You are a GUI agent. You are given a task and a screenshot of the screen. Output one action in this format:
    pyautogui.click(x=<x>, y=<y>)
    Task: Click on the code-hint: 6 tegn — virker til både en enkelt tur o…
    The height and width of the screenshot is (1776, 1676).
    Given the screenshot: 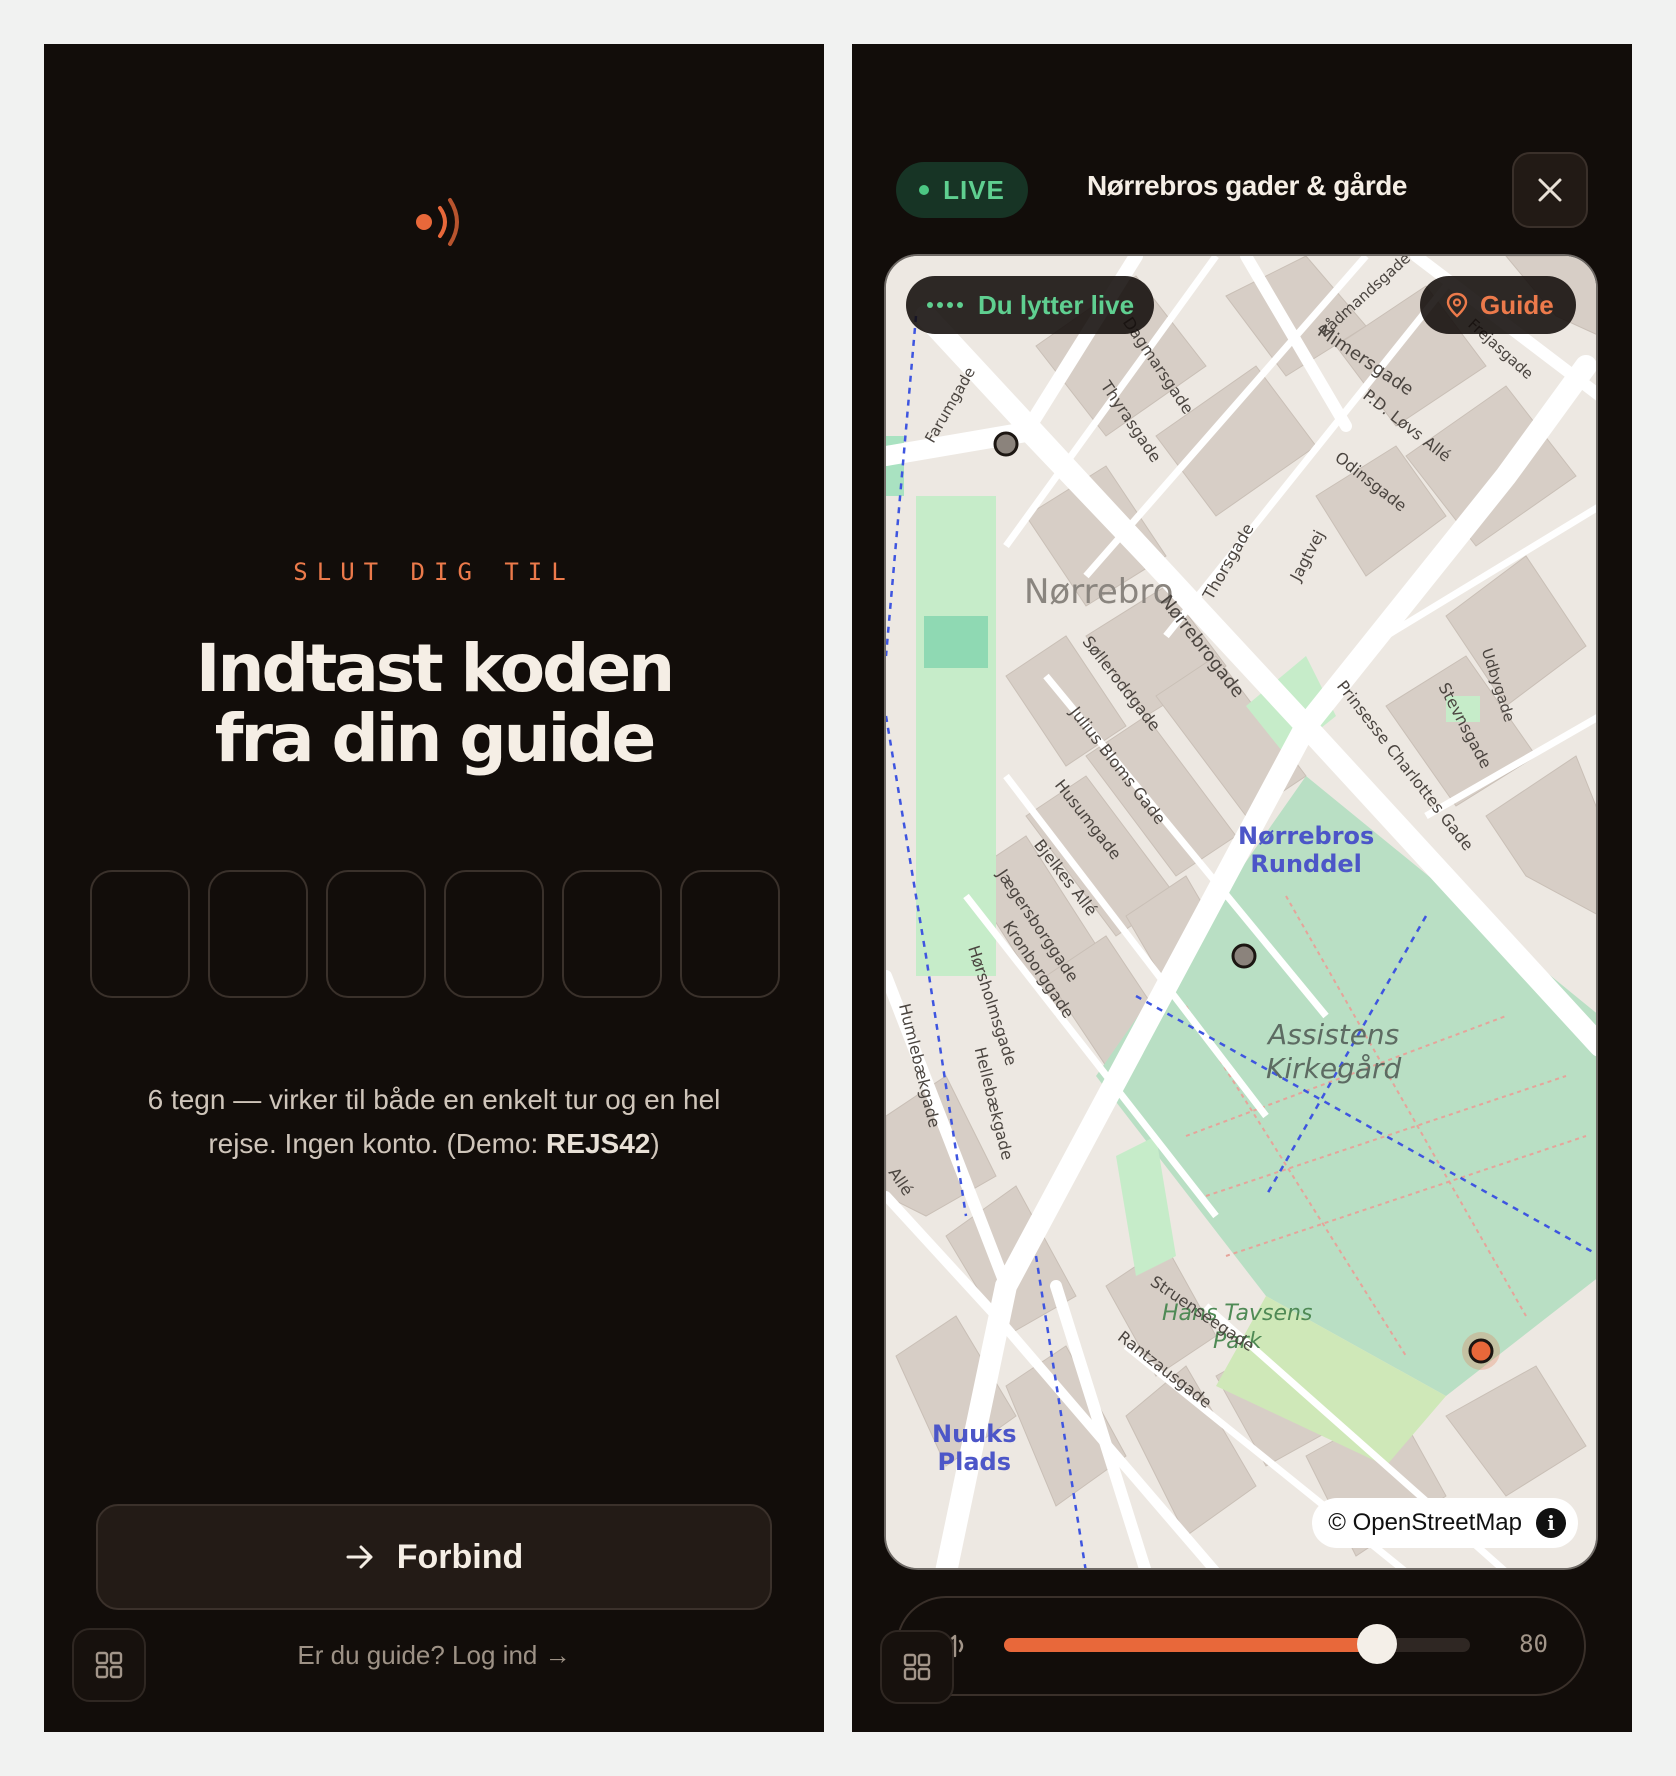 What is the action you would take?
    pyautogui.click(x=434, y=1121)
    